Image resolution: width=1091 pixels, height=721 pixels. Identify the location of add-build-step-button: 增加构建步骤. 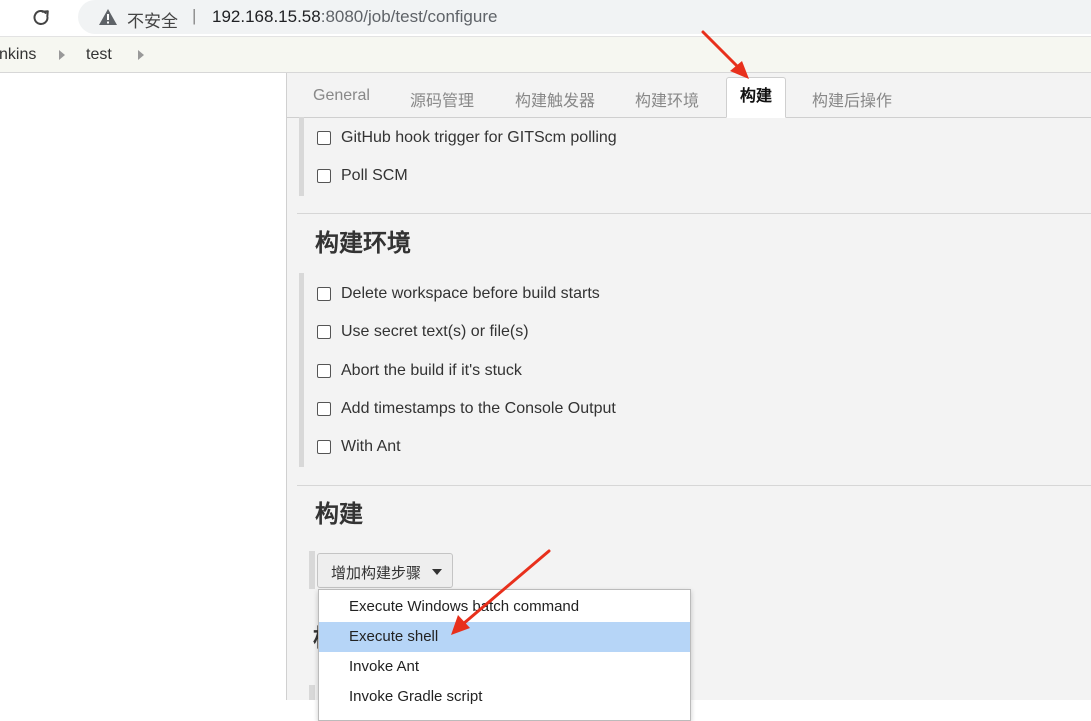
(385, 570).